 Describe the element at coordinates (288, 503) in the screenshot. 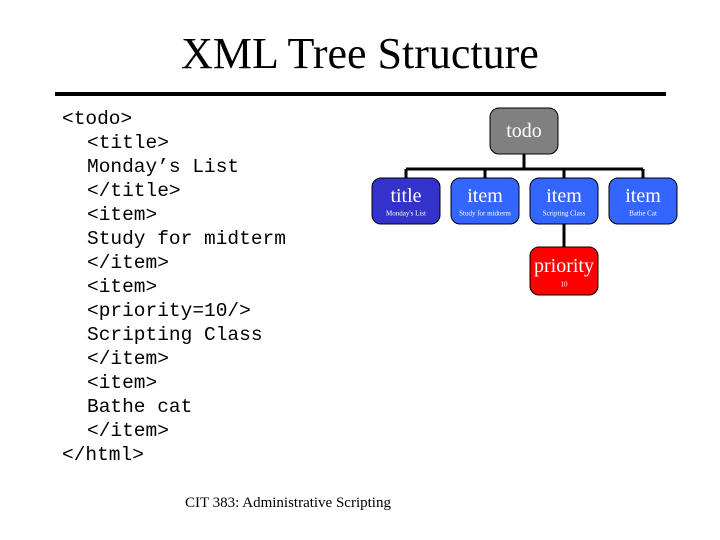

I see `slide-footer: CIT 383: Administrative Scripting` at that location.